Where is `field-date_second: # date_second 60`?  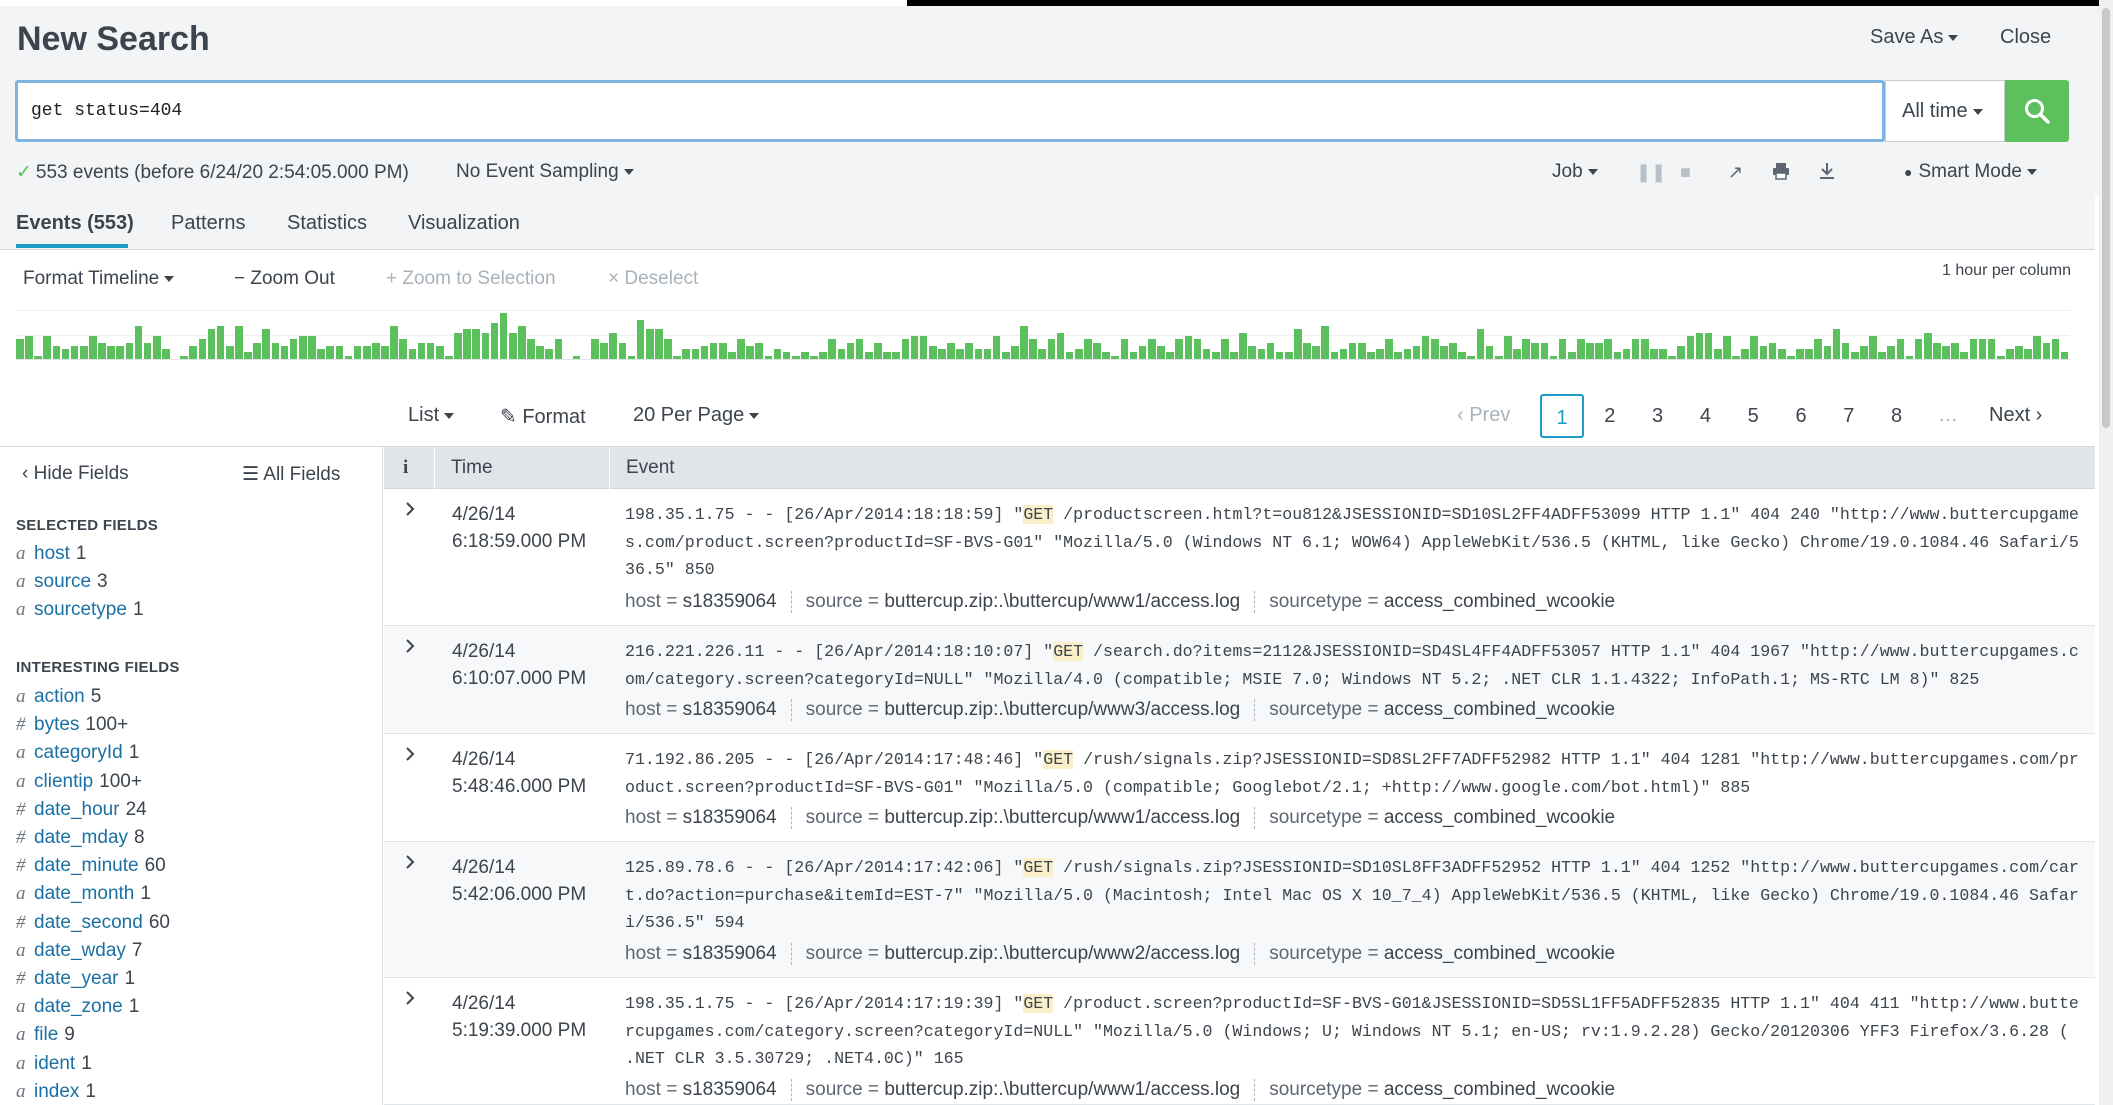
field-date_second: # date_second 60 is located at coordinates (93, 923).